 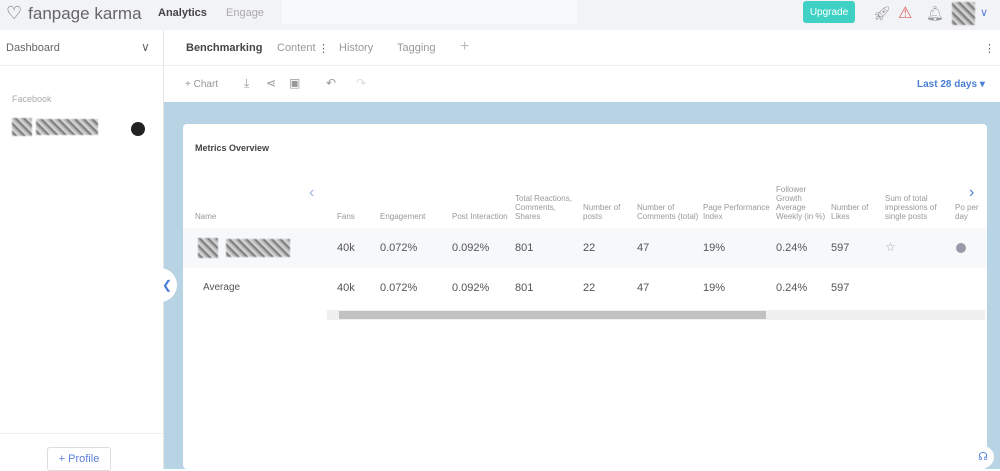 What do you see at coordinates (74, 13) in the screenshot?
I see `logo: ♡ fanpage karma` at bounding box center [74, 13].